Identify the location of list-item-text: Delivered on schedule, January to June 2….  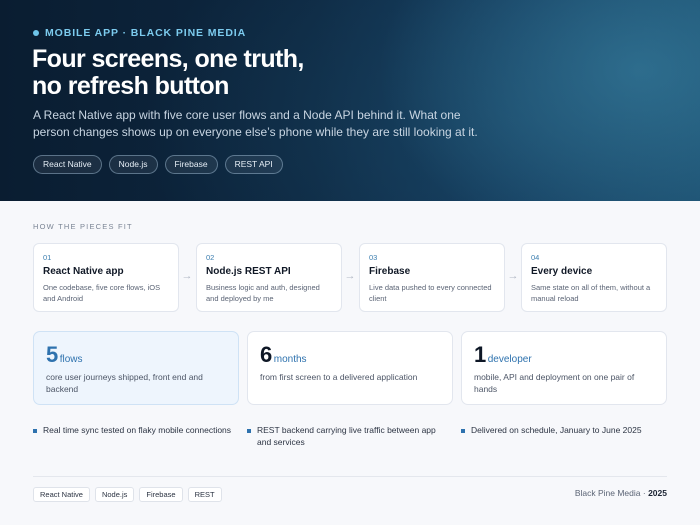
(556, 430).